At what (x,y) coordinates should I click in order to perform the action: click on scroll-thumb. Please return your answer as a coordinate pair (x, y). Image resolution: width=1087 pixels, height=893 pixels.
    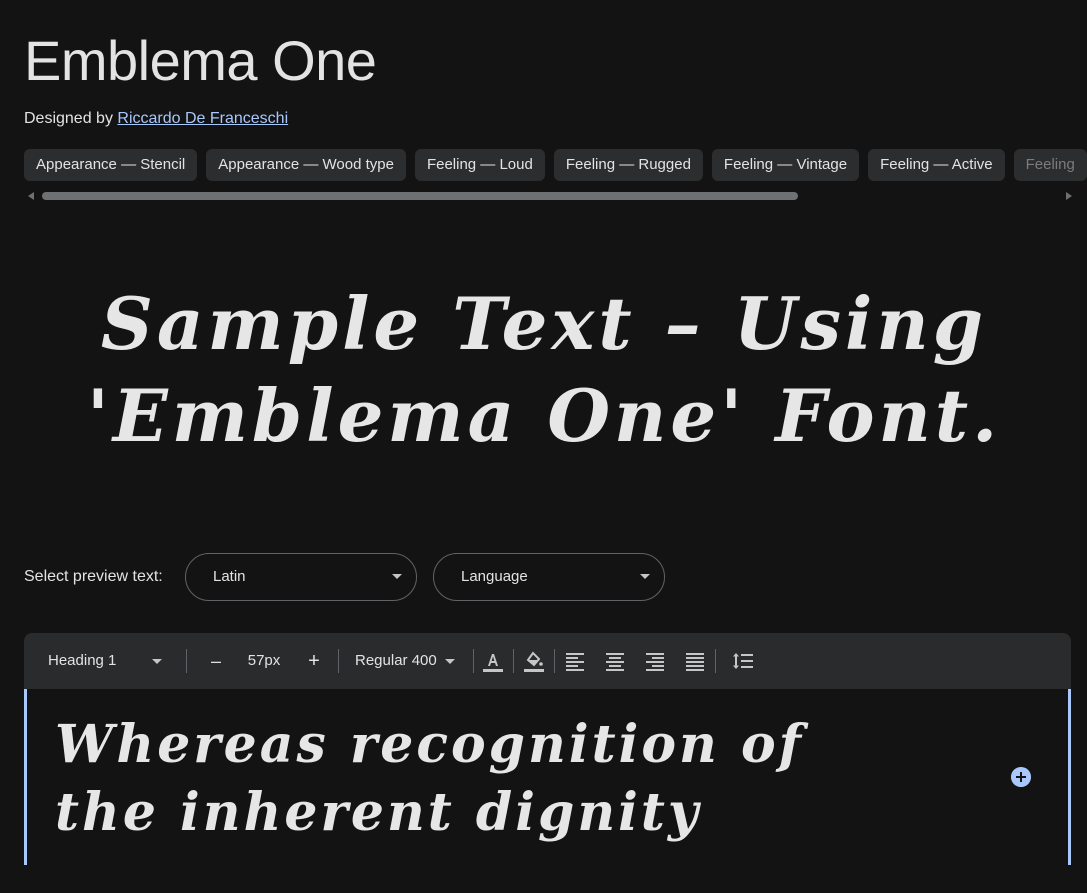
    Looking at the image, I should click on (420, 196).